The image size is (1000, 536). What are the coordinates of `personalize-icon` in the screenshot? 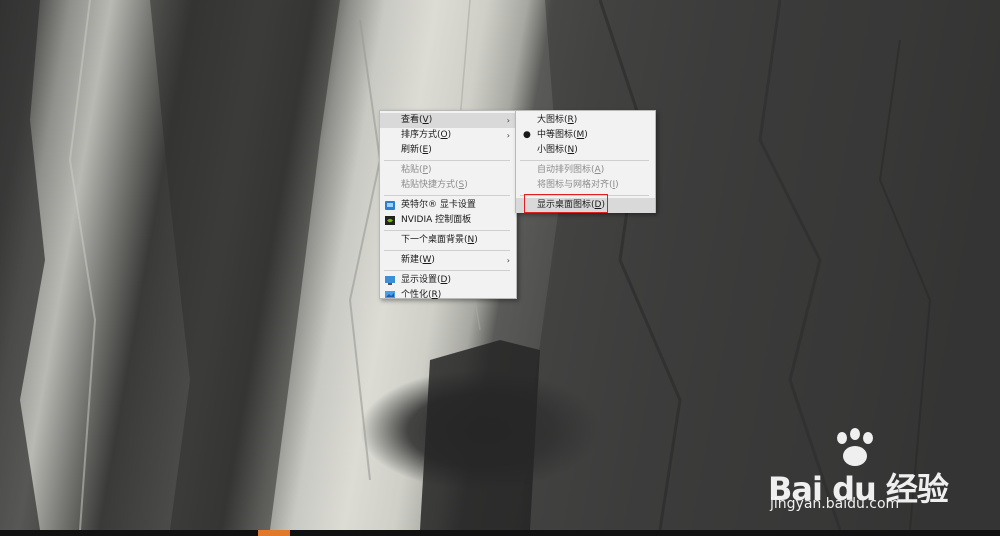 It's located at (390, 294).